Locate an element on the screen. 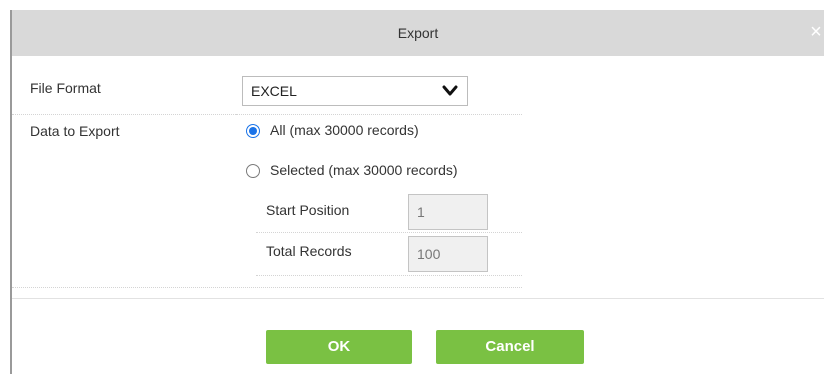 The image size is (824, 374). start-position-value: 1 is located at coordinates (421, 212).